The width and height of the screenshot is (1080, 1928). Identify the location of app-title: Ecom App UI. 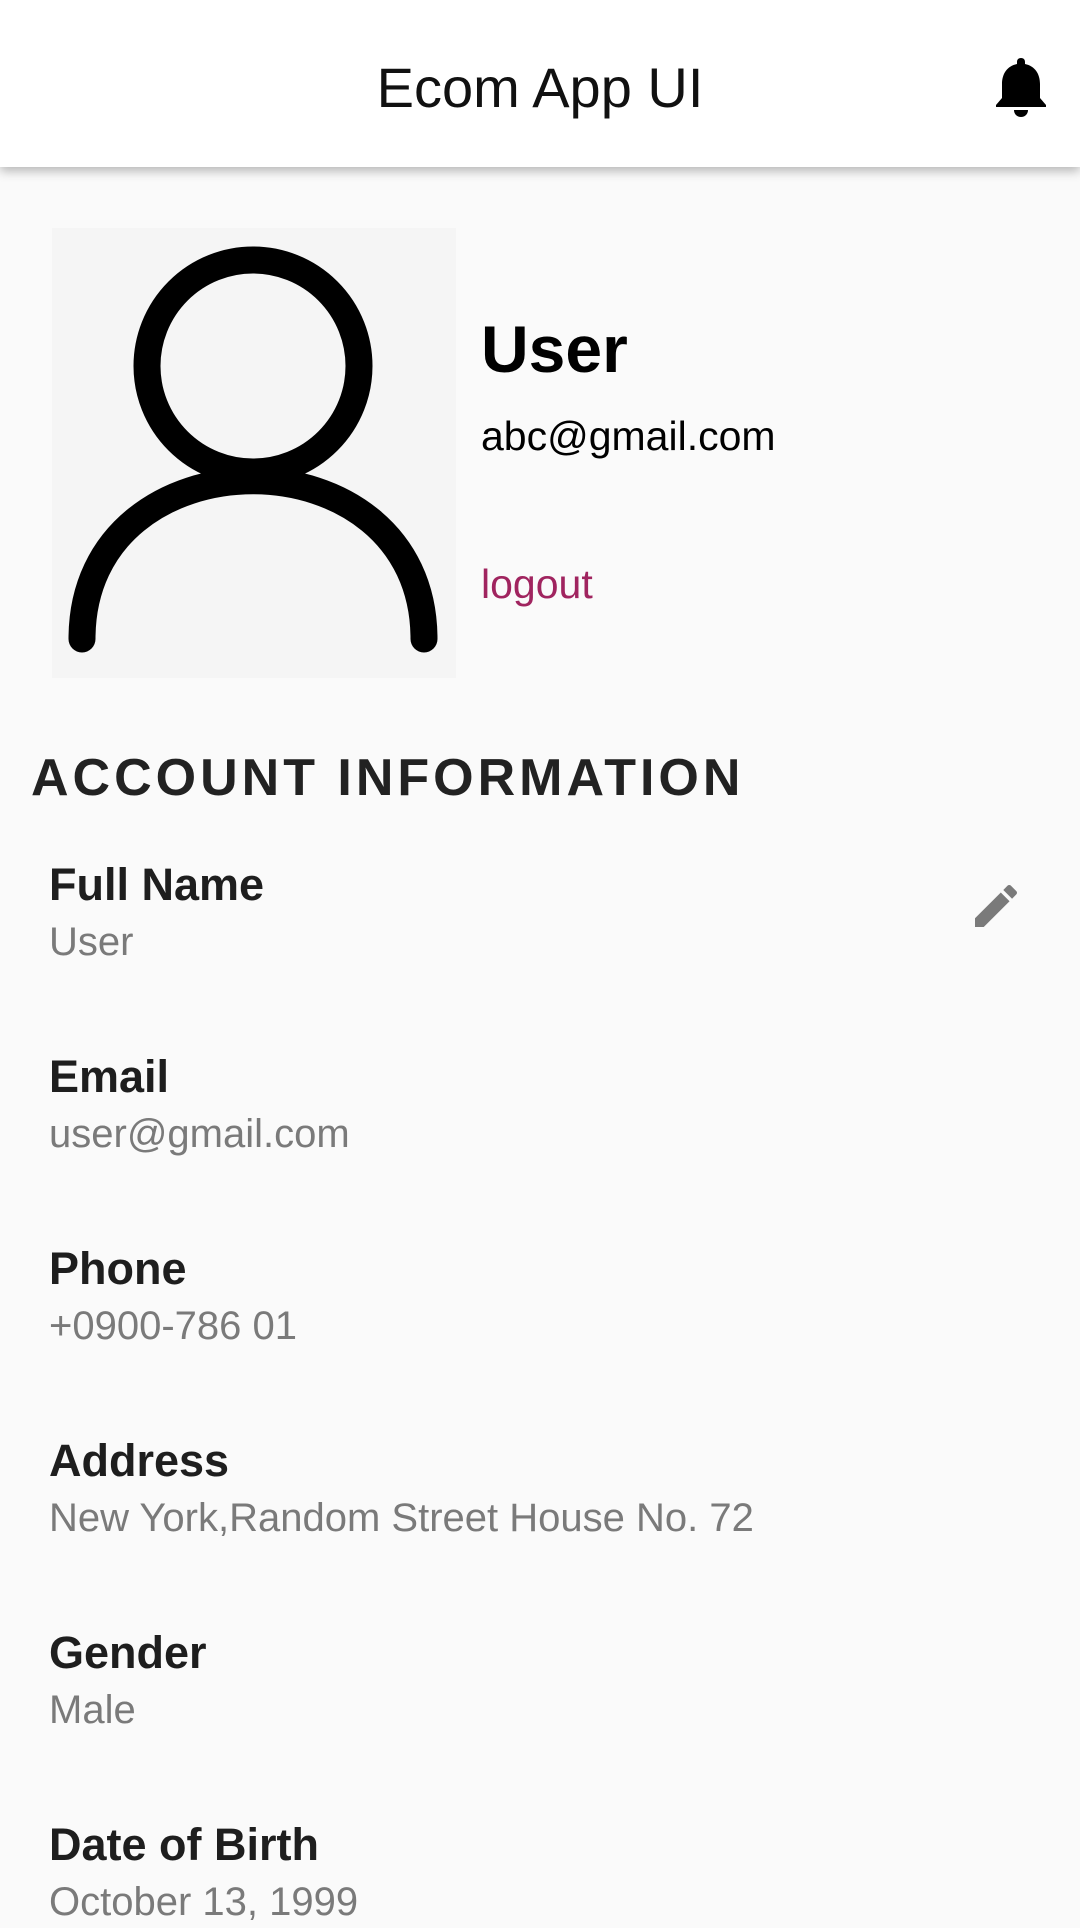
(540, 87).